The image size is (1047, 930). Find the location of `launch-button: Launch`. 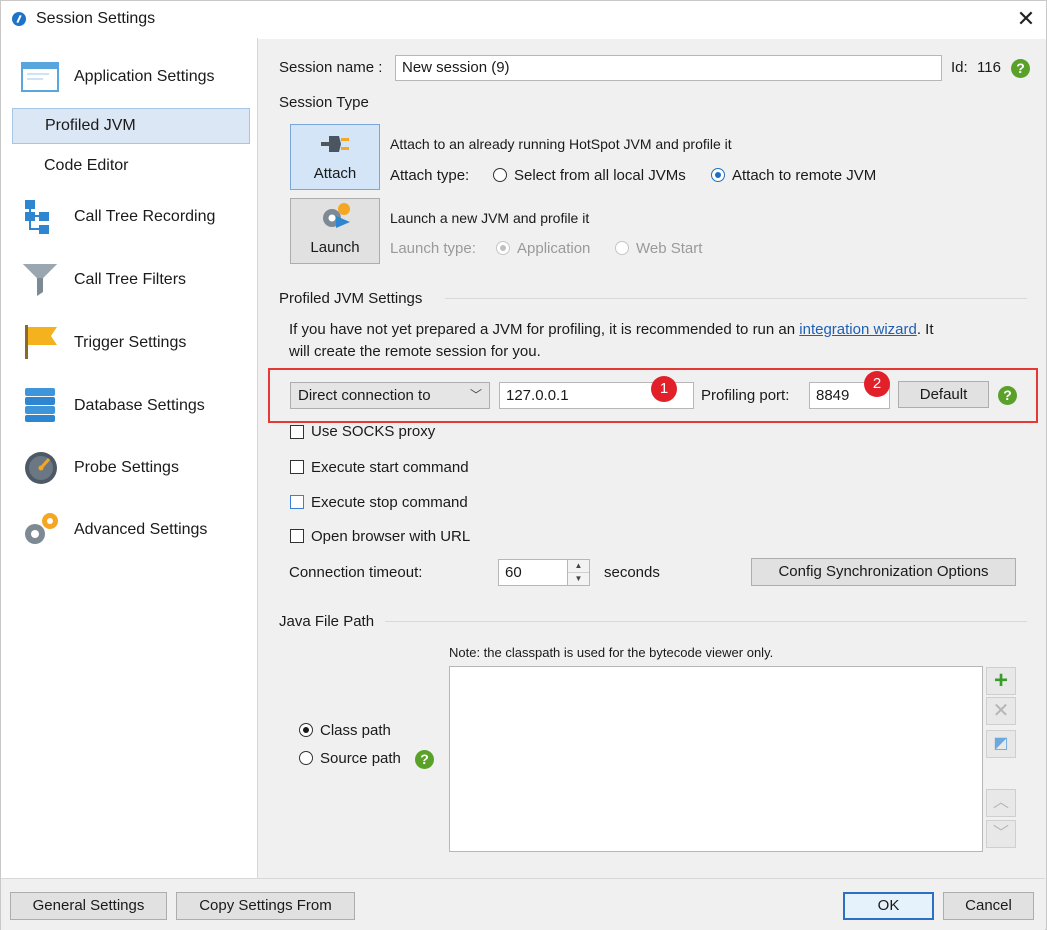

launch-button: Launch is located at coordinates (335, 231).